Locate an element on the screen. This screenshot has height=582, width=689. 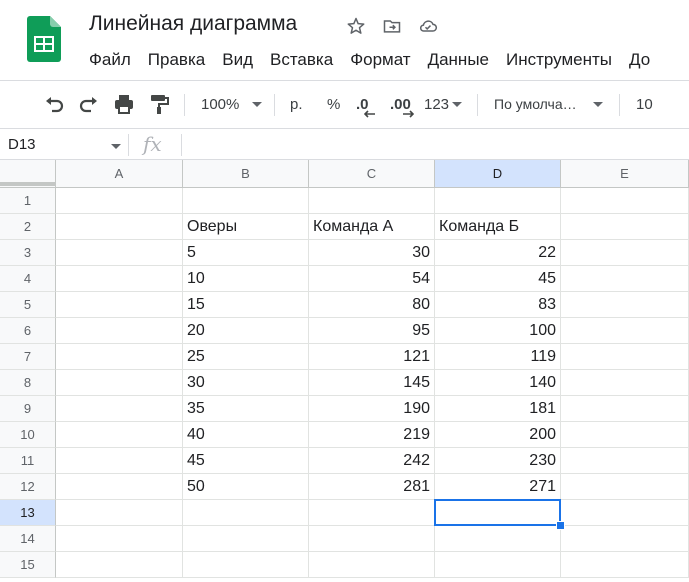
row-header-2: 2 is located at coordinates (28, 227).